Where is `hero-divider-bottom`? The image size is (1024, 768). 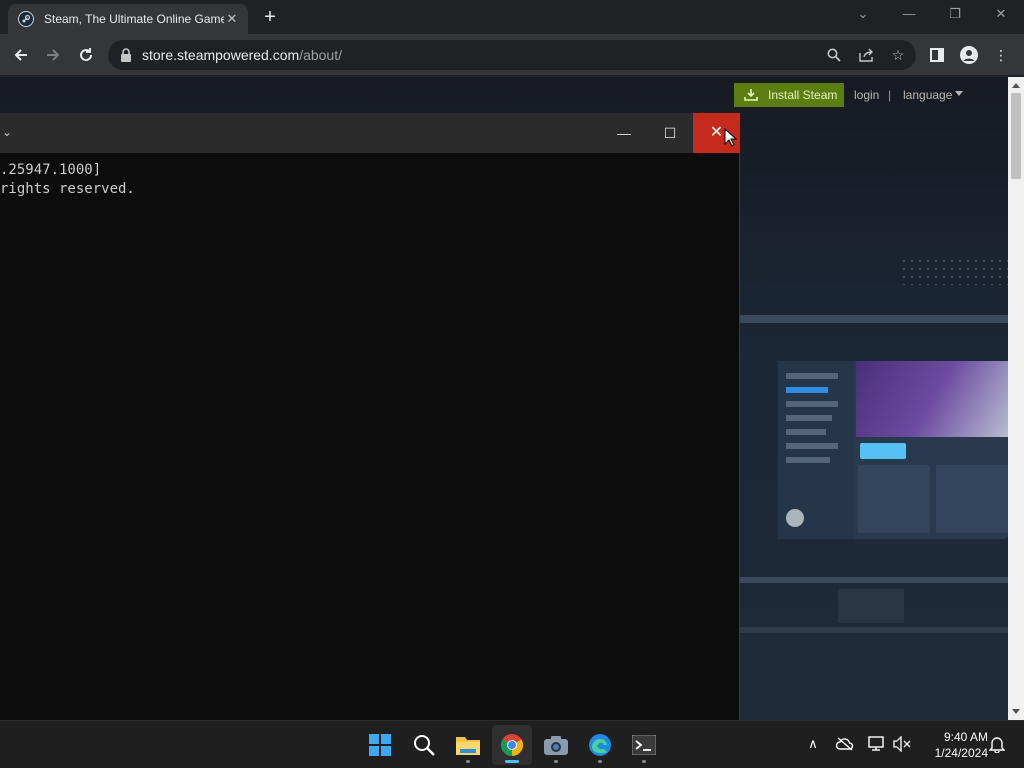
hero-divider-bottom is located at coordinates (874, 580).